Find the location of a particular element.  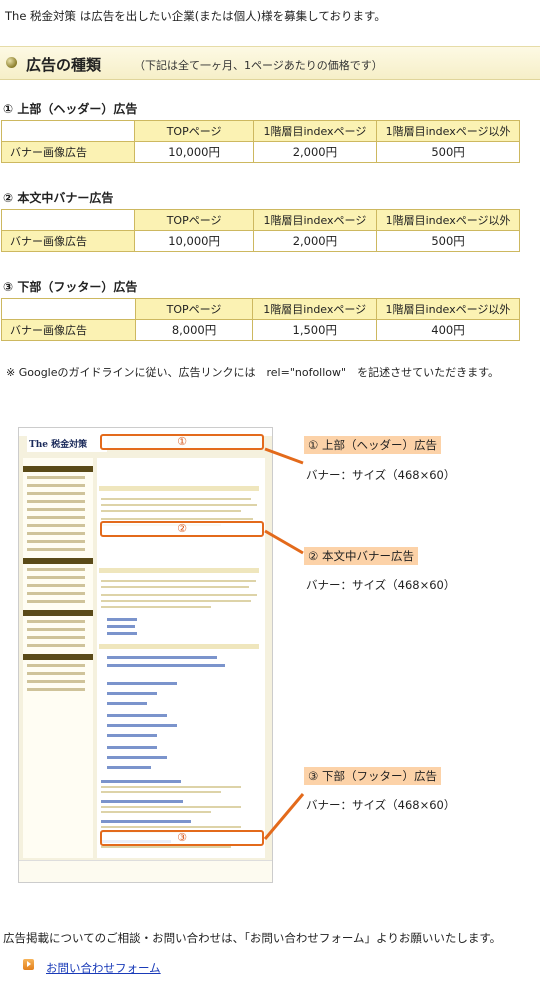

callout-header-size: バナー：サイズ（468×60） is located at coordinates (381, 475).